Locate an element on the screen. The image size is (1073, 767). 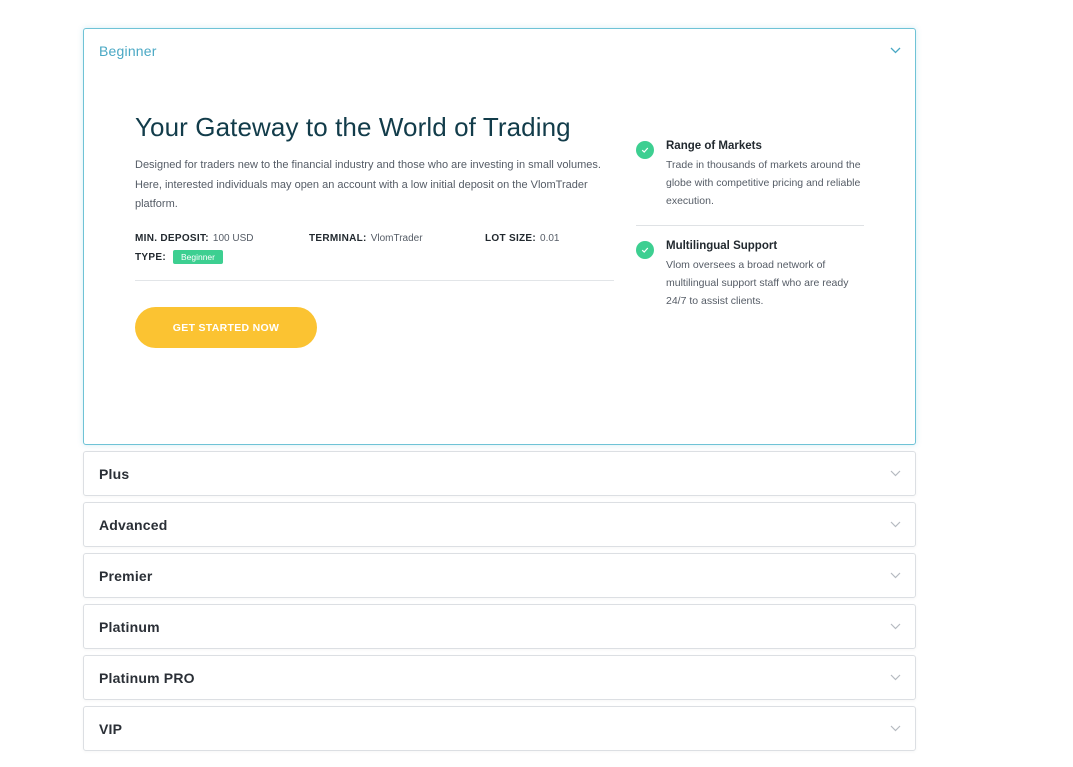
min-deposit-value: 100 USD is located at coordinates (233, 238).